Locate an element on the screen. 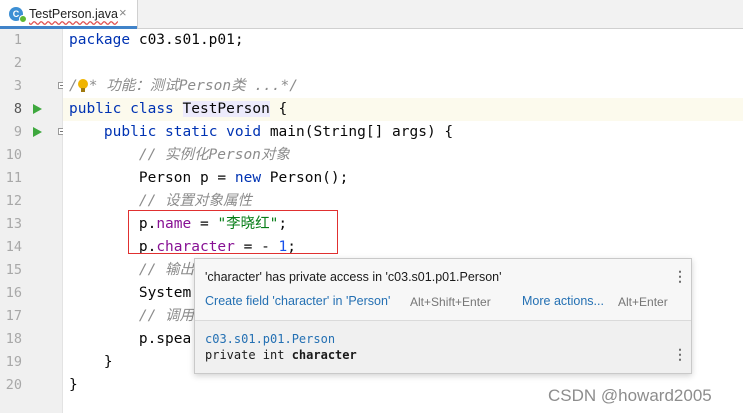  more-options-icon: ⋮ is located at coordinates (680, 276).